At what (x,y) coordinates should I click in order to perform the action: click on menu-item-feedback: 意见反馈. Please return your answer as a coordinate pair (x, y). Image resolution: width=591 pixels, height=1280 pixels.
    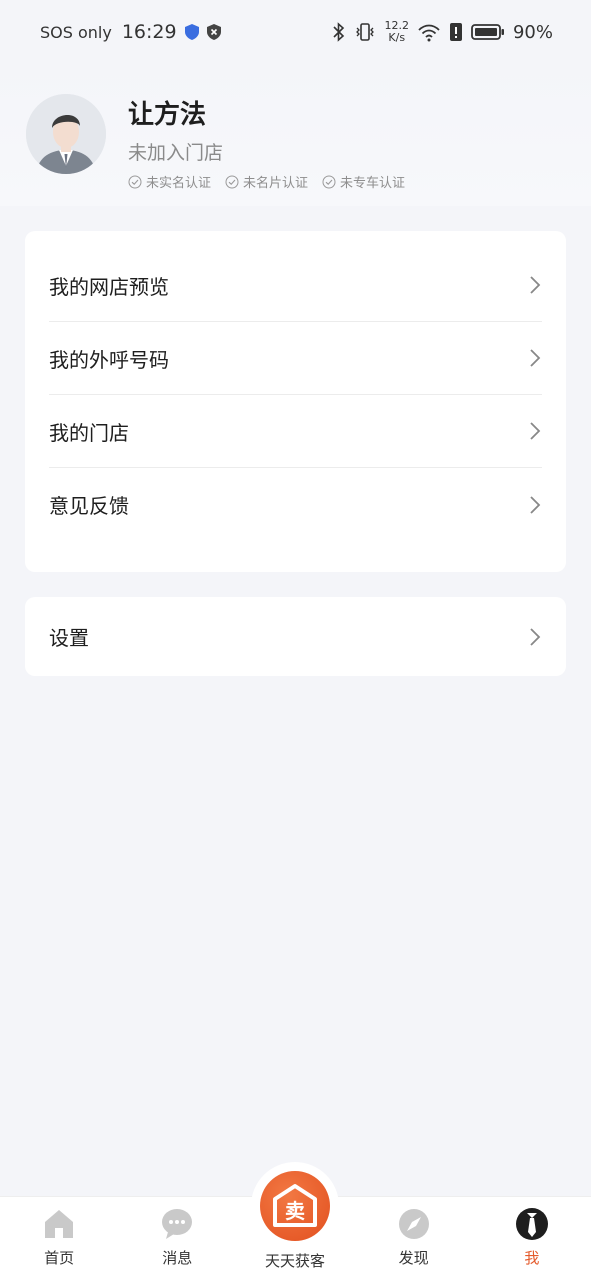
    Looking at the image, I should click on (295, 504).